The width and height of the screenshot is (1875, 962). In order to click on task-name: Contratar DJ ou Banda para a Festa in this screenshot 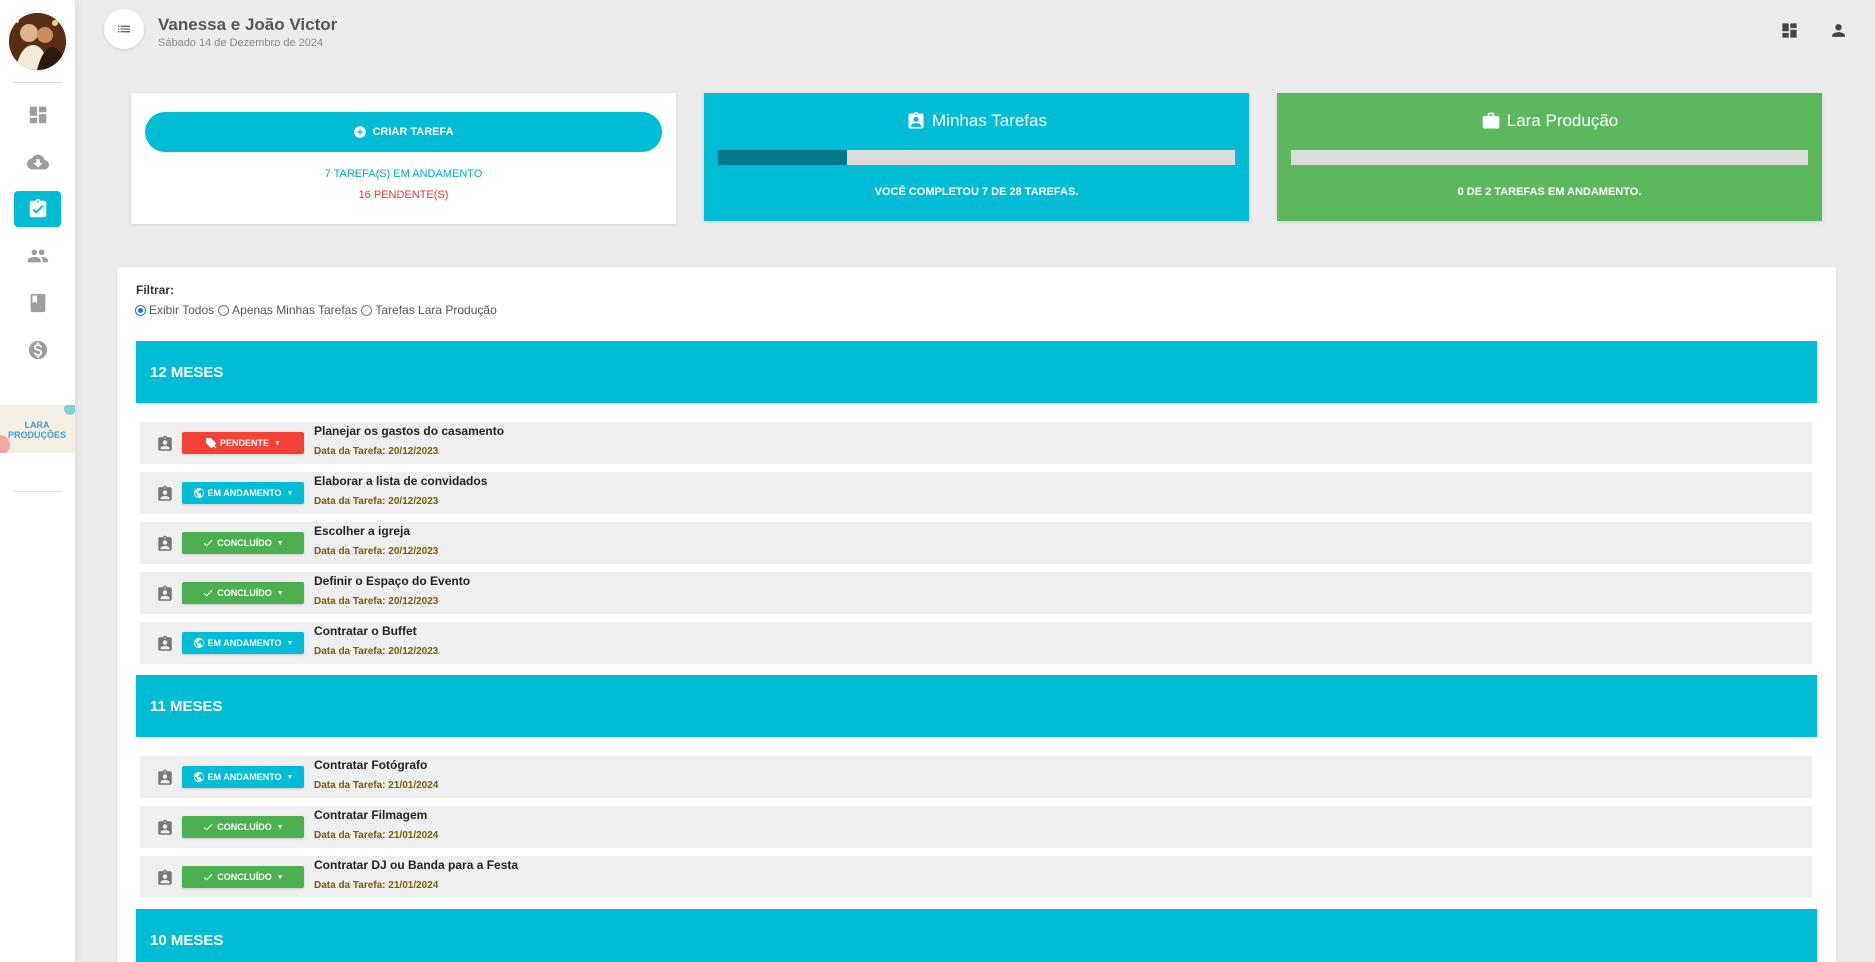, I will do `click(416, 865)`.